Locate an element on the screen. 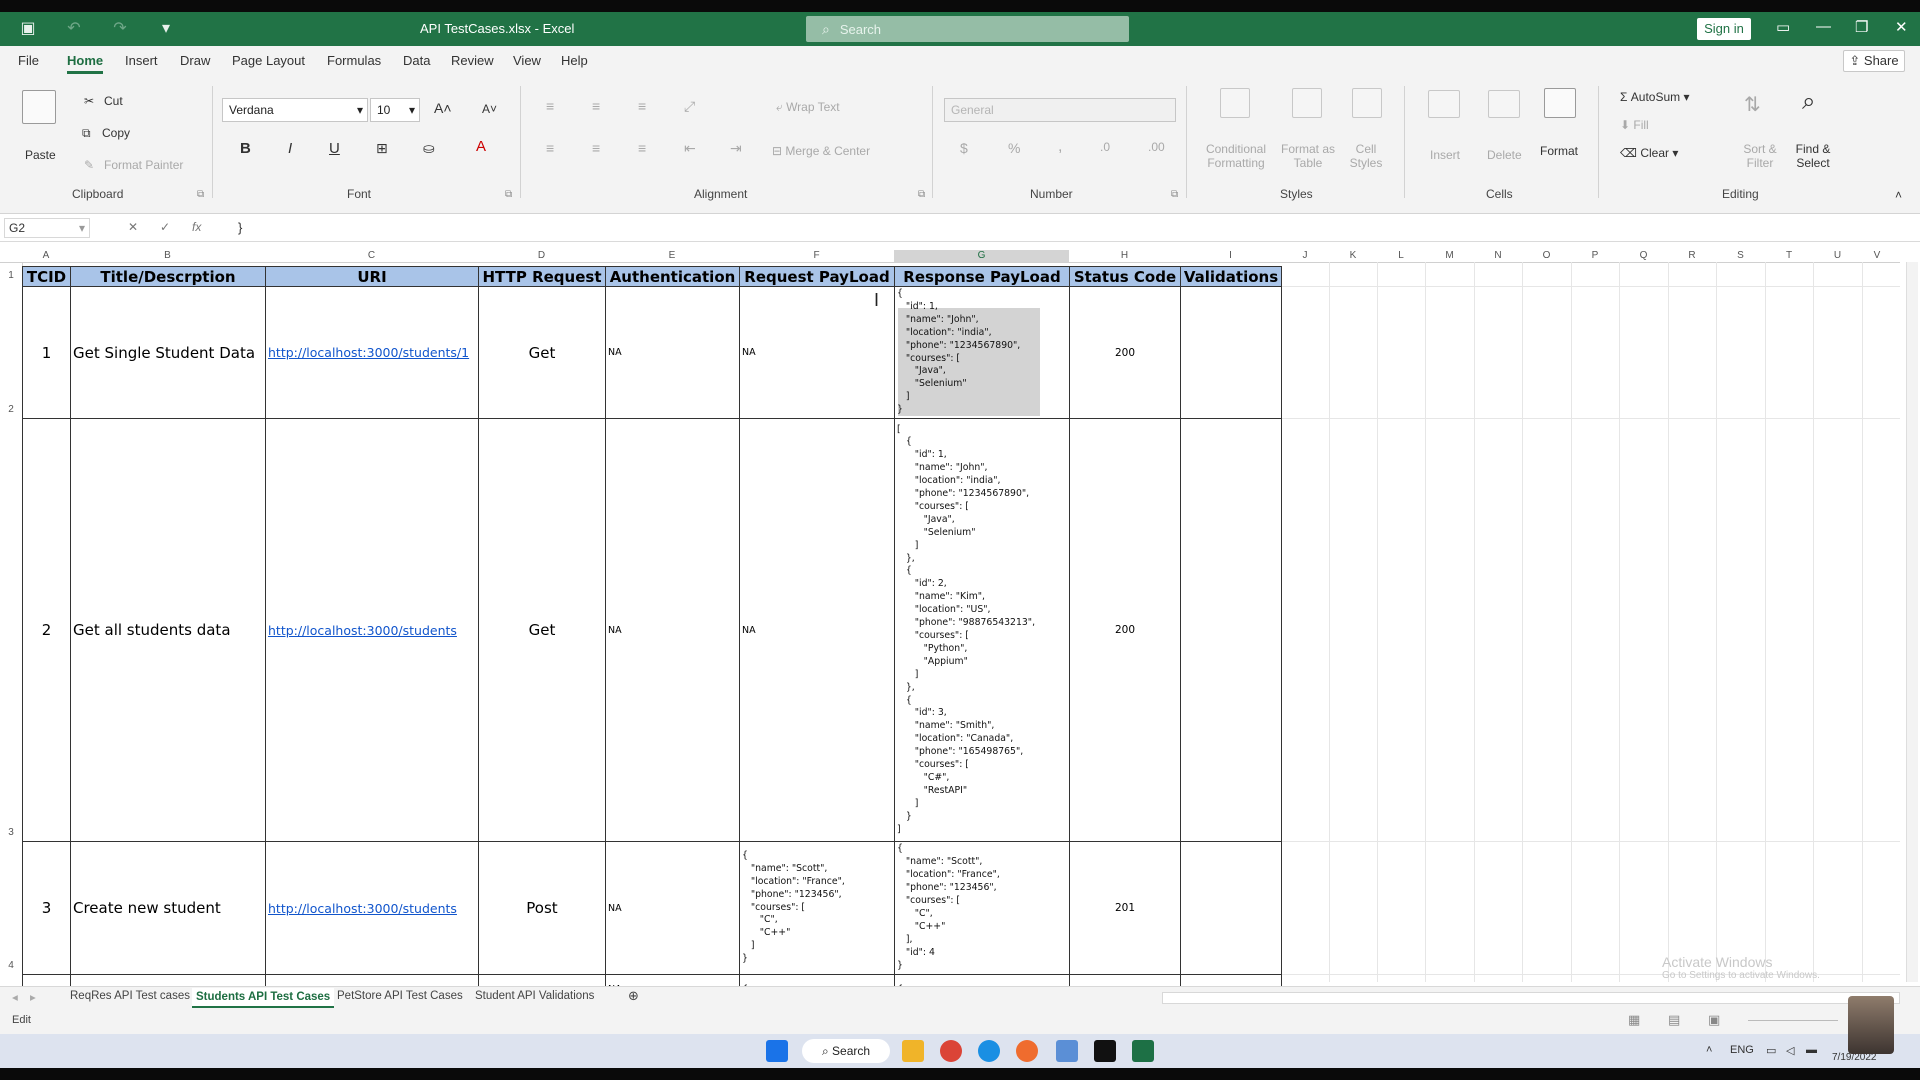 The image size is (1920, 1080). sheet-tab-students: Students API Test Cases is located at coordinates (263, 998).